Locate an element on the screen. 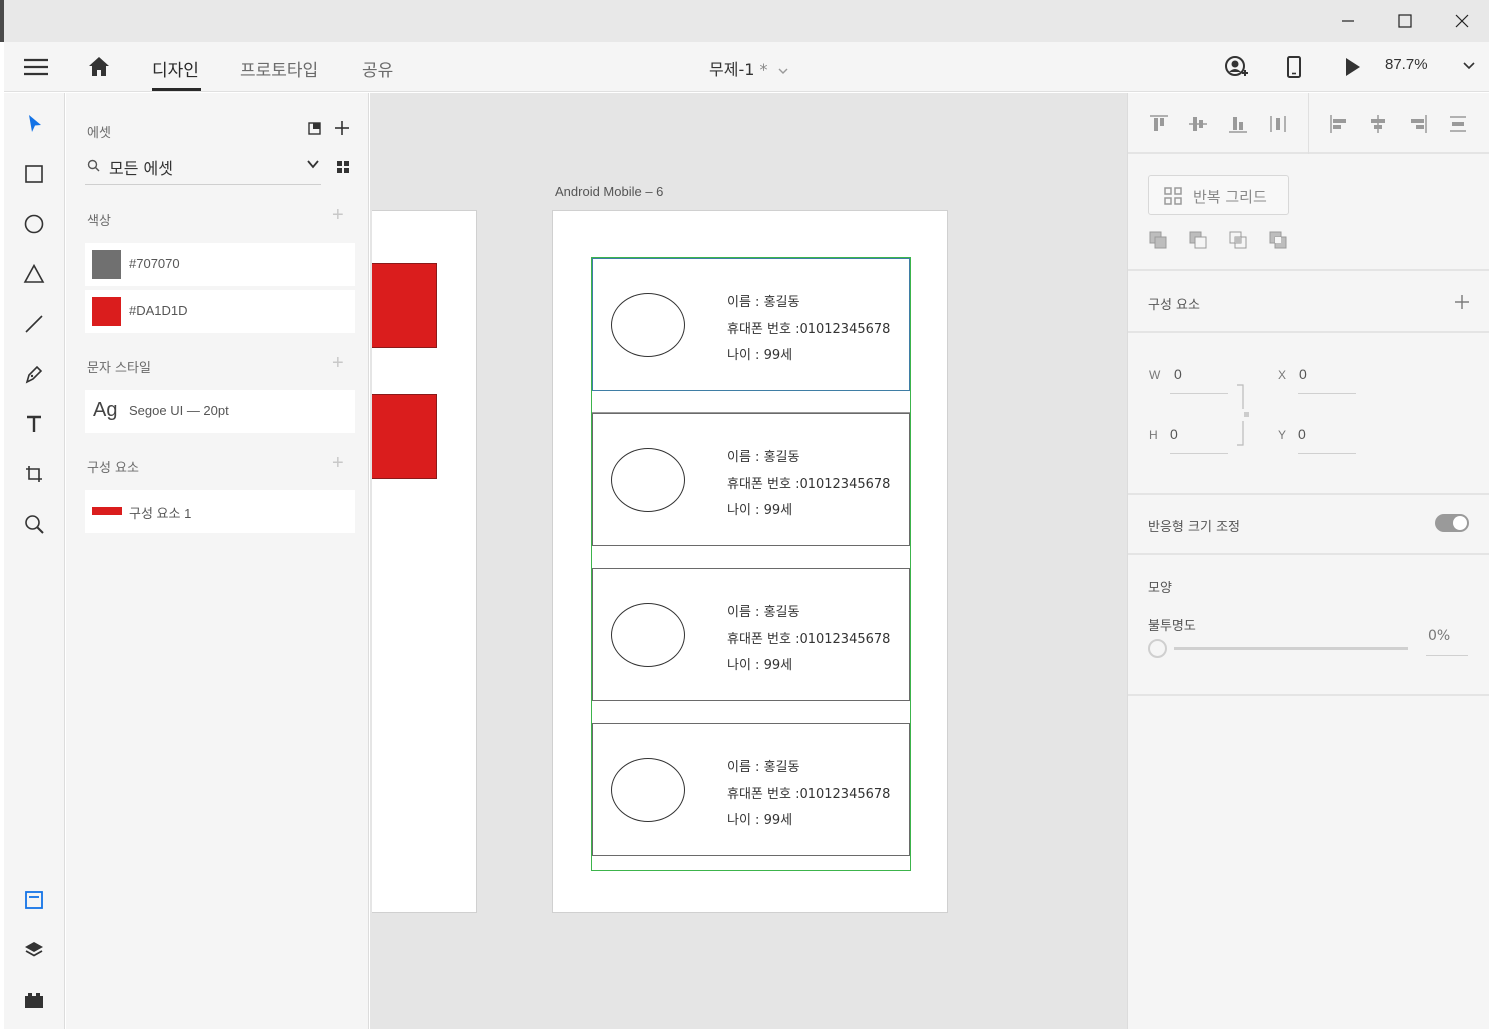 The width and height of the screenshot is (1489, 1029). align-right-icon is located at coordinates (1418, 124).